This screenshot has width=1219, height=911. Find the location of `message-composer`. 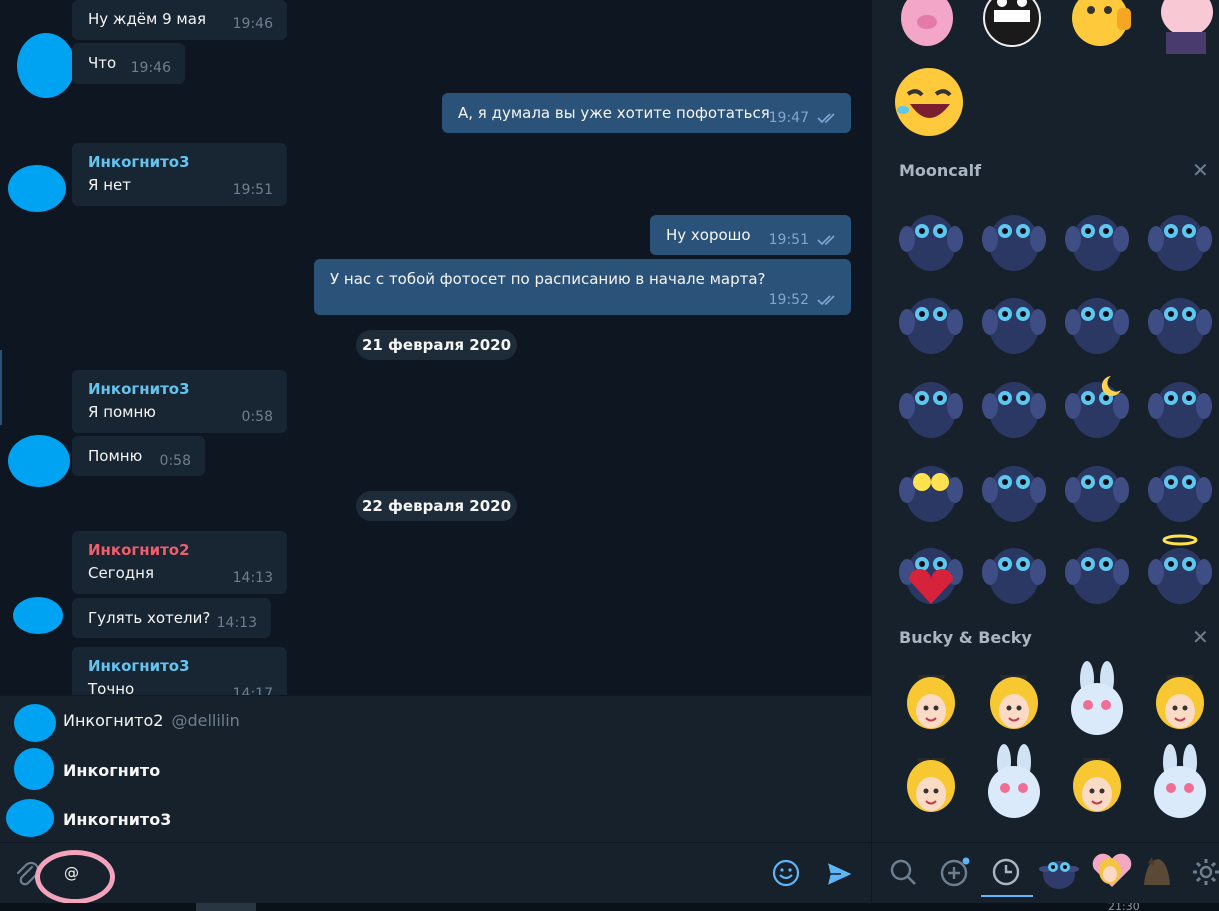

message-composer is located at coordinates (435, 873).